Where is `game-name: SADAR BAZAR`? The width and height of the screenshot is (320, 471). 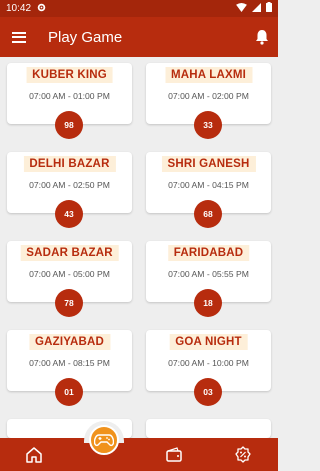 game-name: SADAR BAZAR is located at coordinates (69, 253).